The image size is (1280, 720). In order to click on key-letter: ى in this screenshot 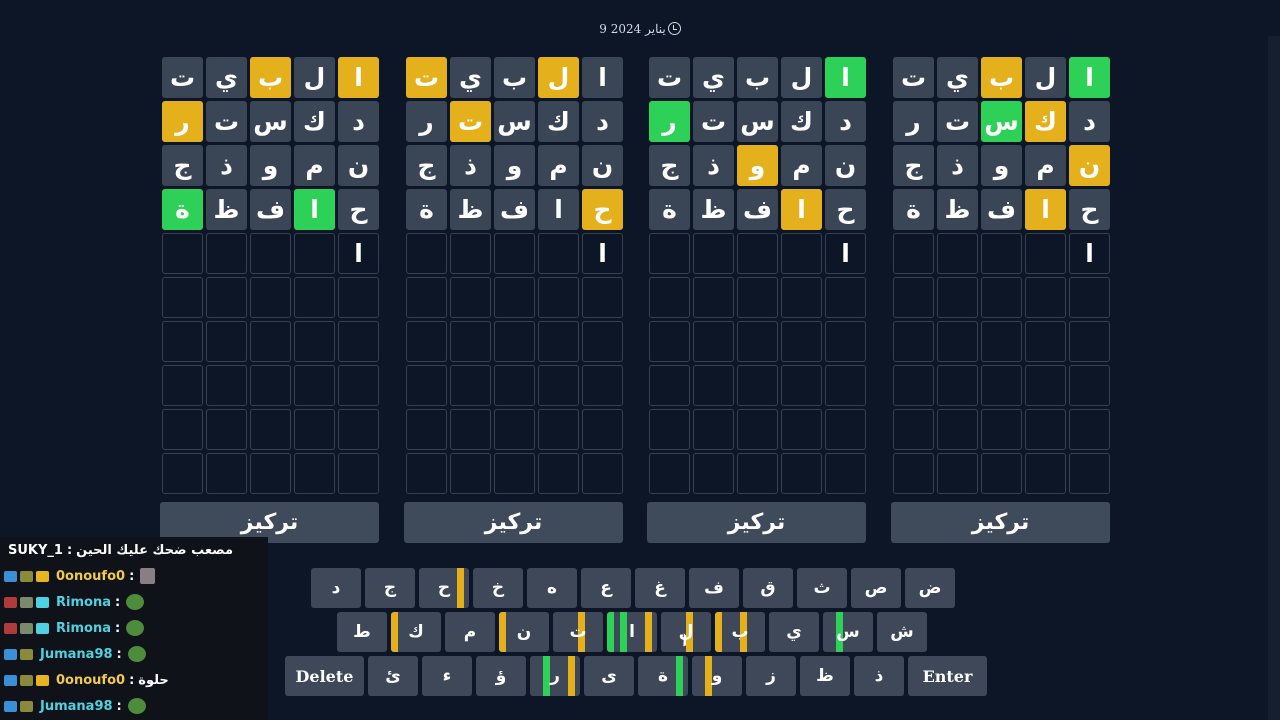, I will do `click(609, 676)`.